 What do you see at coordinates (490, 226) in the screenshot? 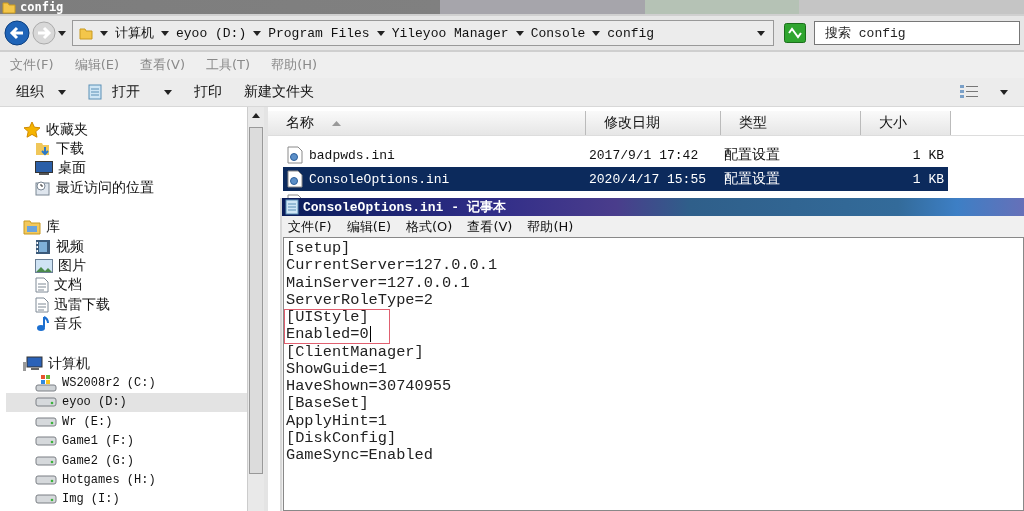
I see `menu-item: 查看(V)` at bounding box center [490, 226].